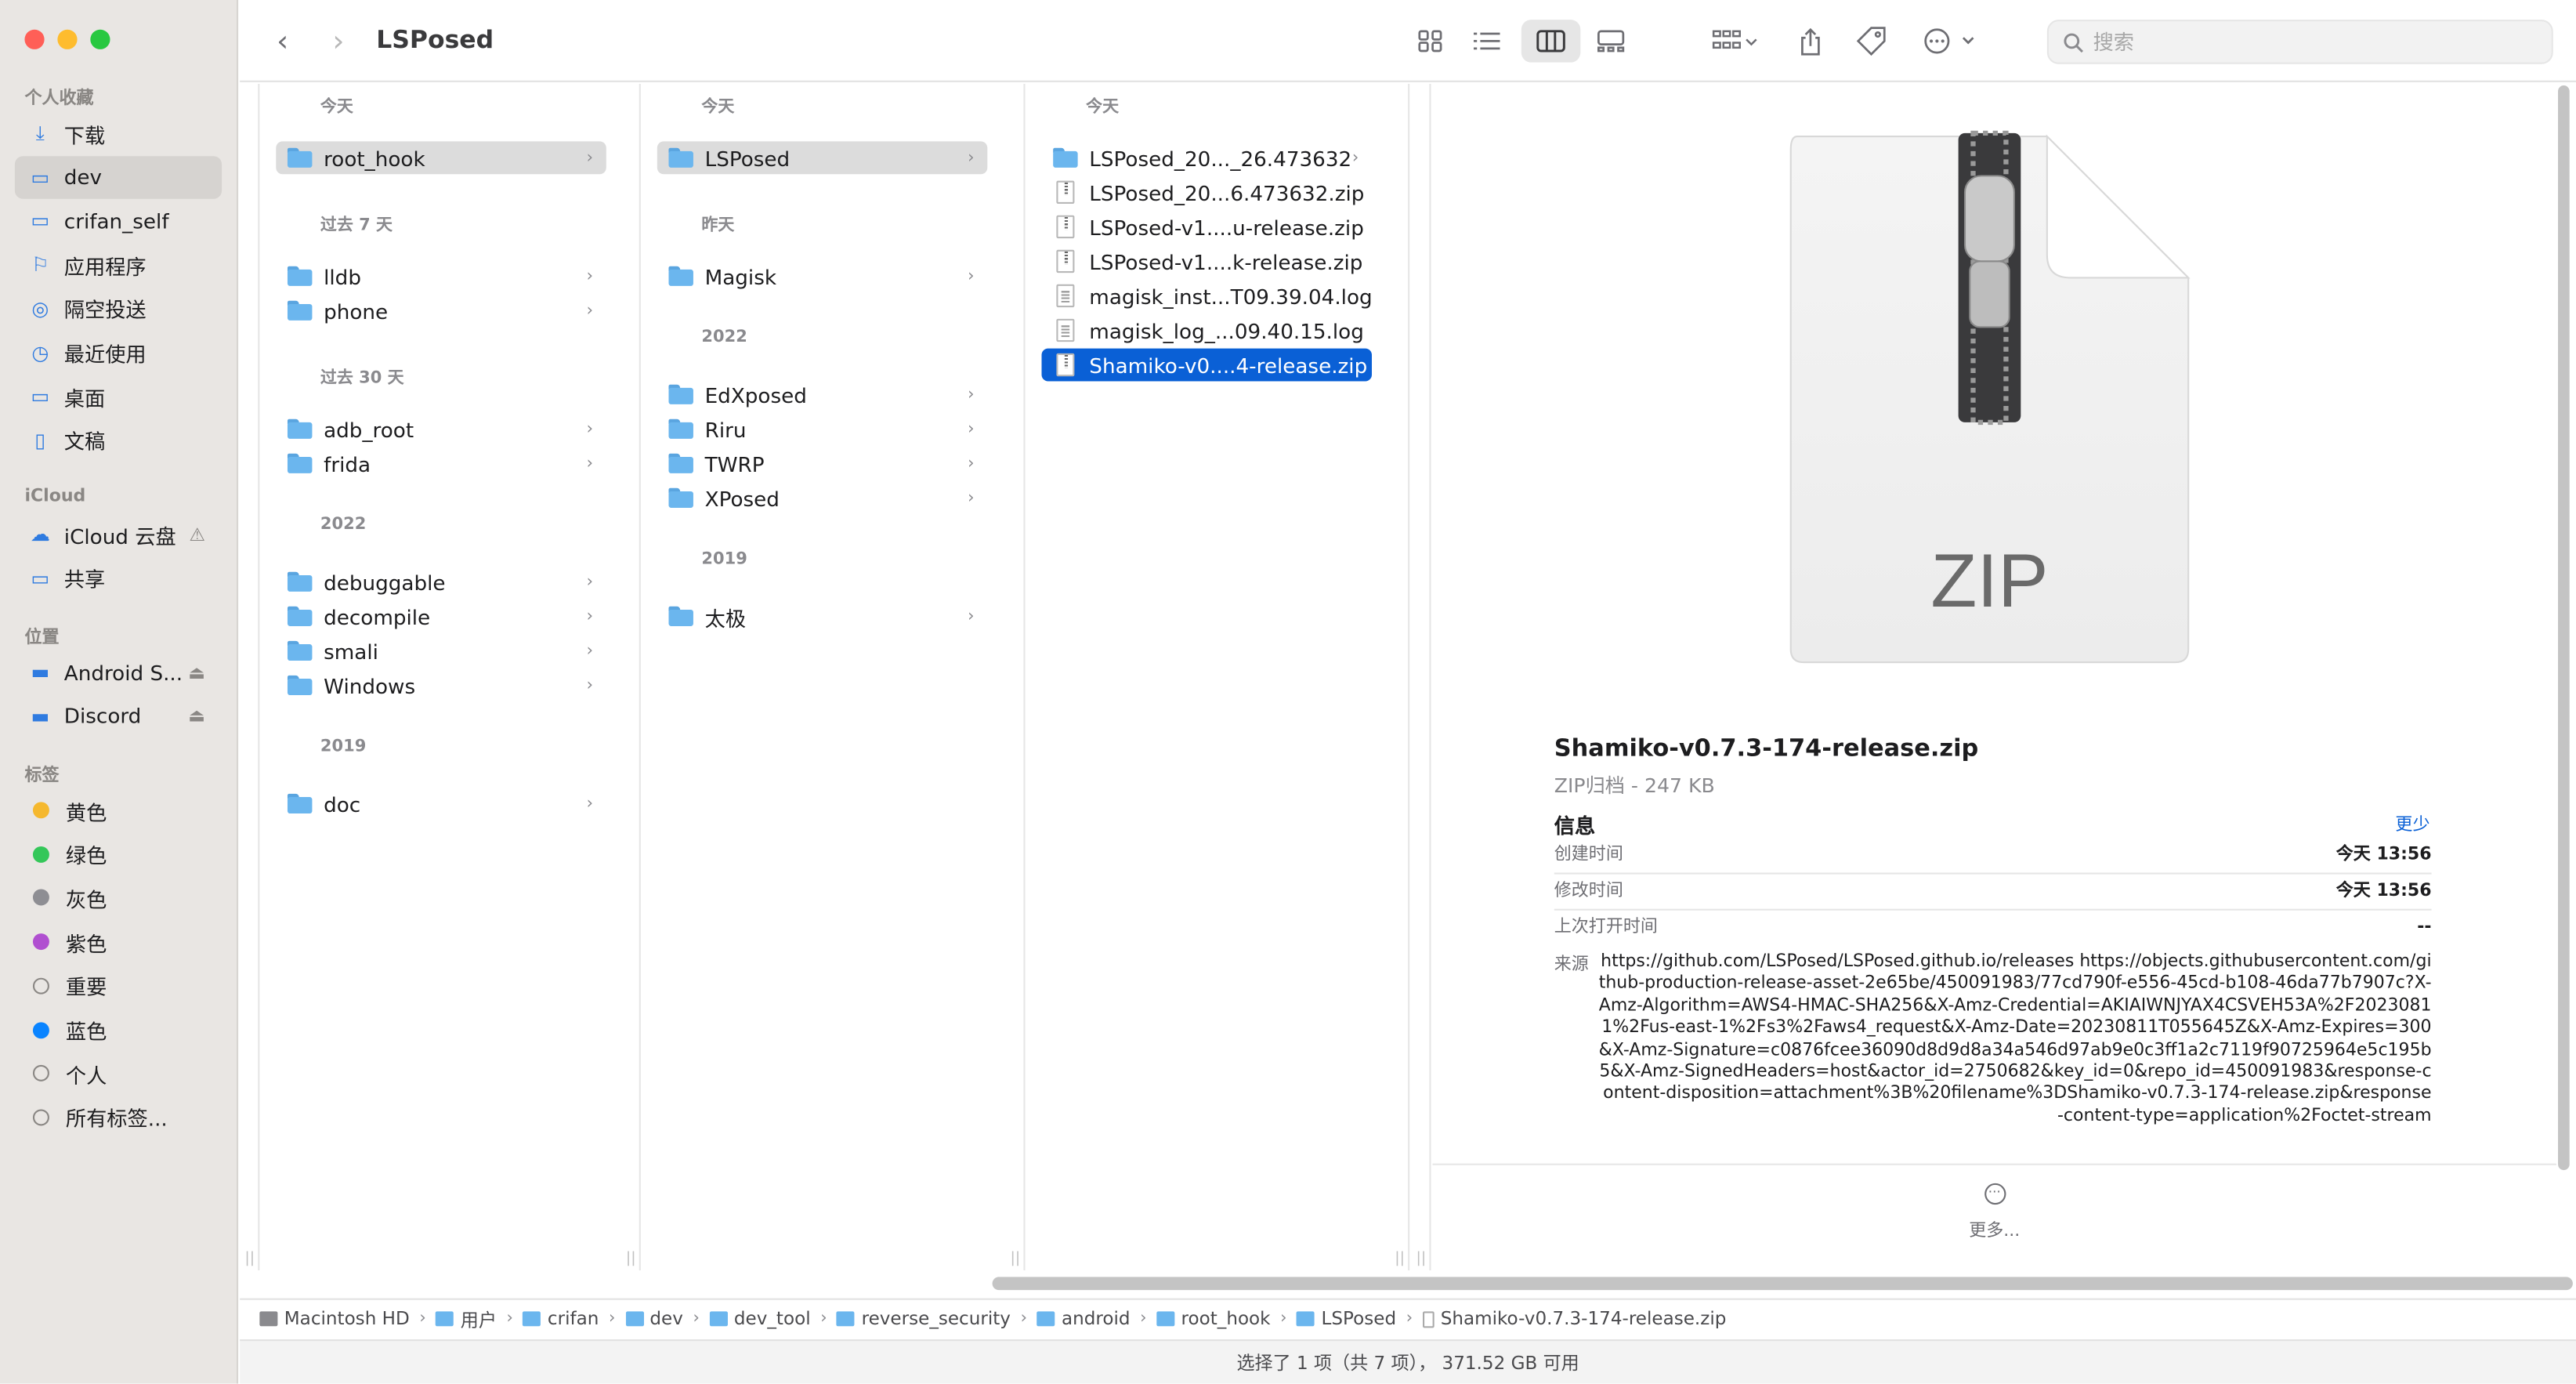 This screenshot has width=2576, height=1384. What do you see at coordinates (1610, 41) in the screenshot?
I see `gallery-view-button` at bounding box center [1610, 41].